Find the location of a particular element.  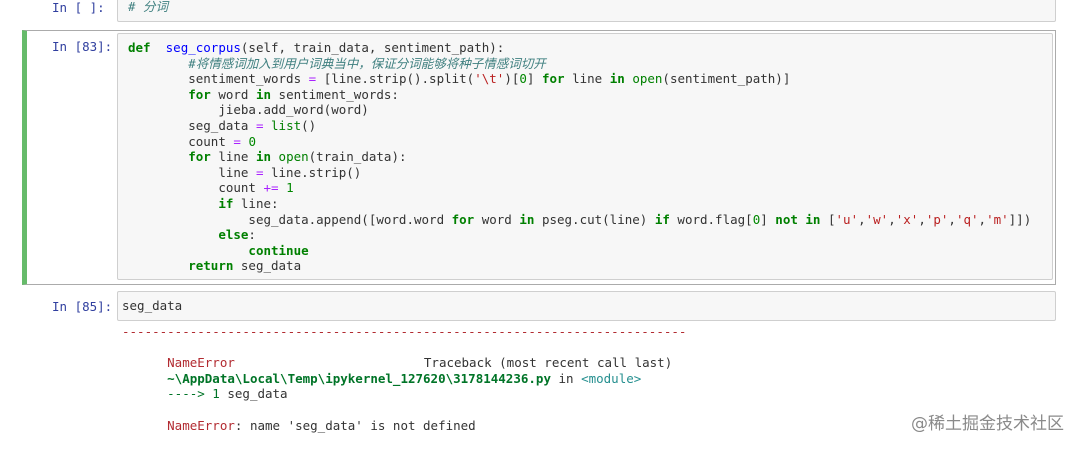

code-token: seg_data.append([word.word is located at coordinates (350, 219).